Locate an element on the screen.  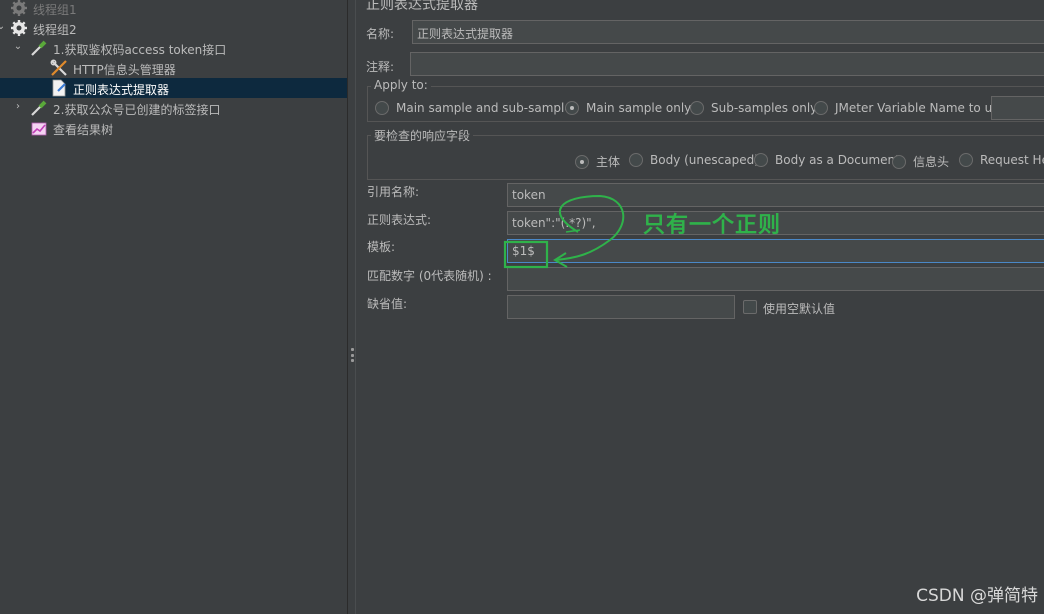
match-number-label: 匹配数字 (0代表随机) : is located at coordinates (429, 276).